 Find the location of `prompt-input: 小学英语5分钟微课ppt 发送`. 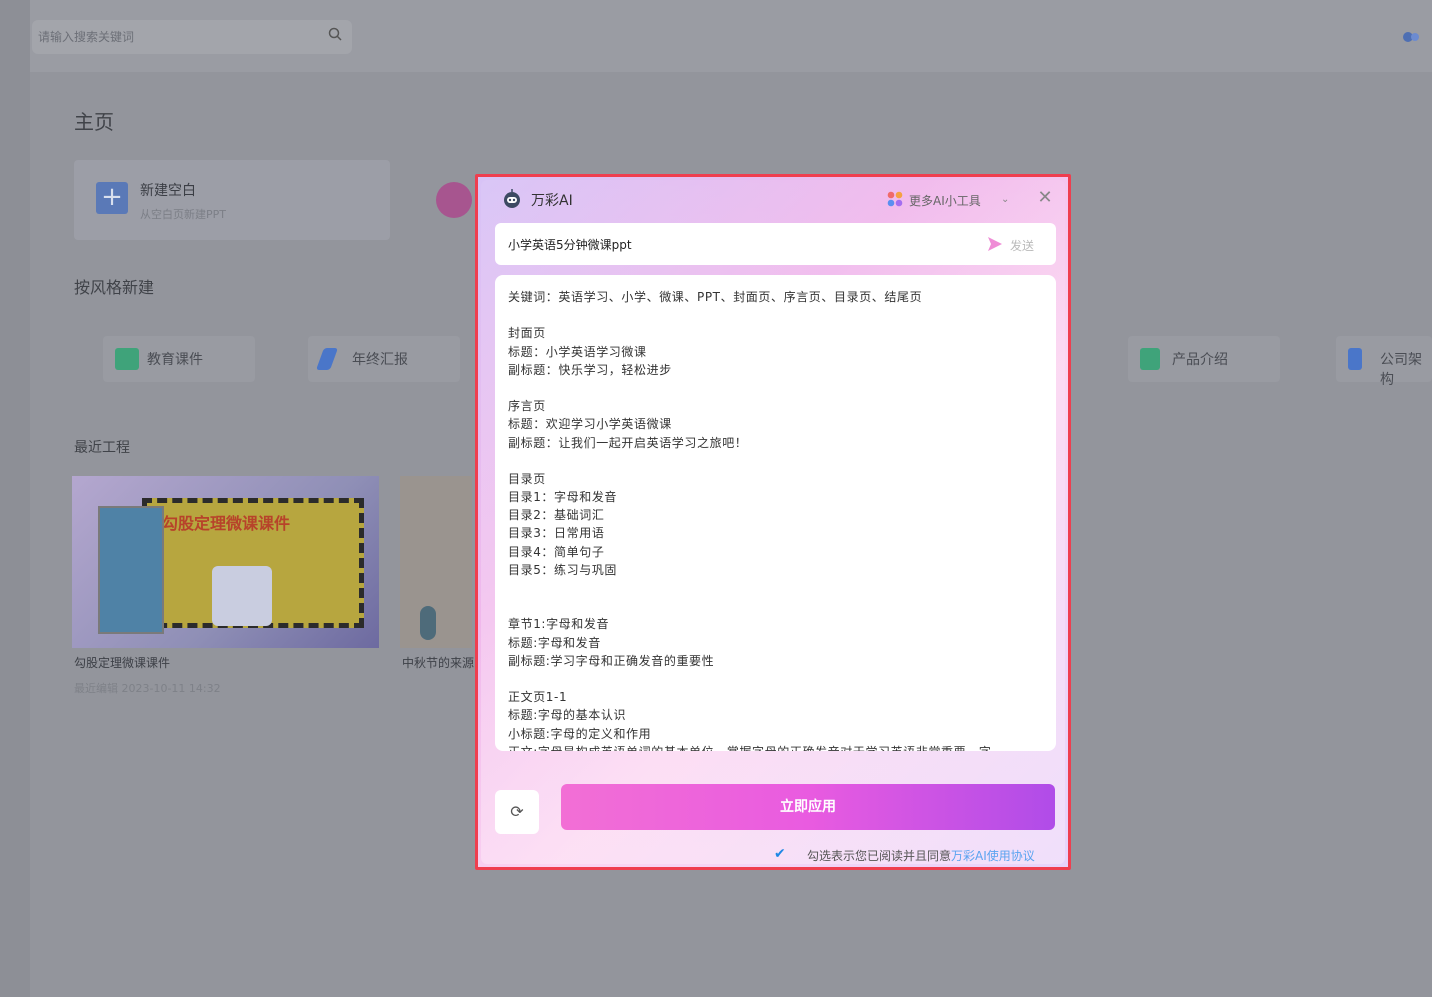

prompt-input: 小学英语5分钟微课ppt 发送 is located at coordinates (775, 244).